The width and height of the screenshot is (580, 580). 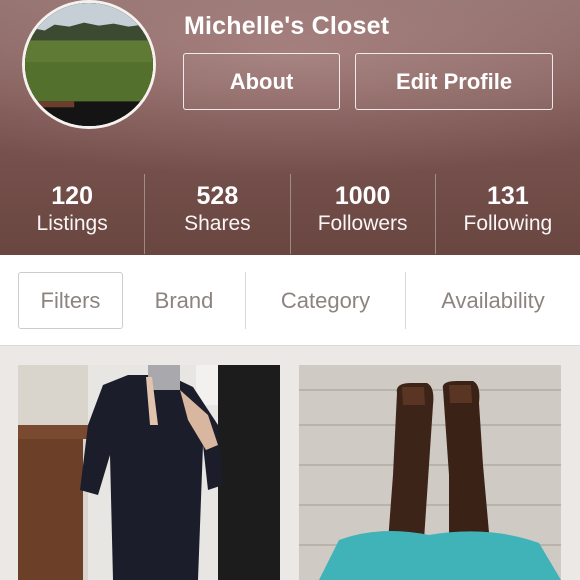 What do you see at coordinates (287, 26) in the screenshot?
I see `closet-name: Michelle's Closet` at bounding box center [287, 26].